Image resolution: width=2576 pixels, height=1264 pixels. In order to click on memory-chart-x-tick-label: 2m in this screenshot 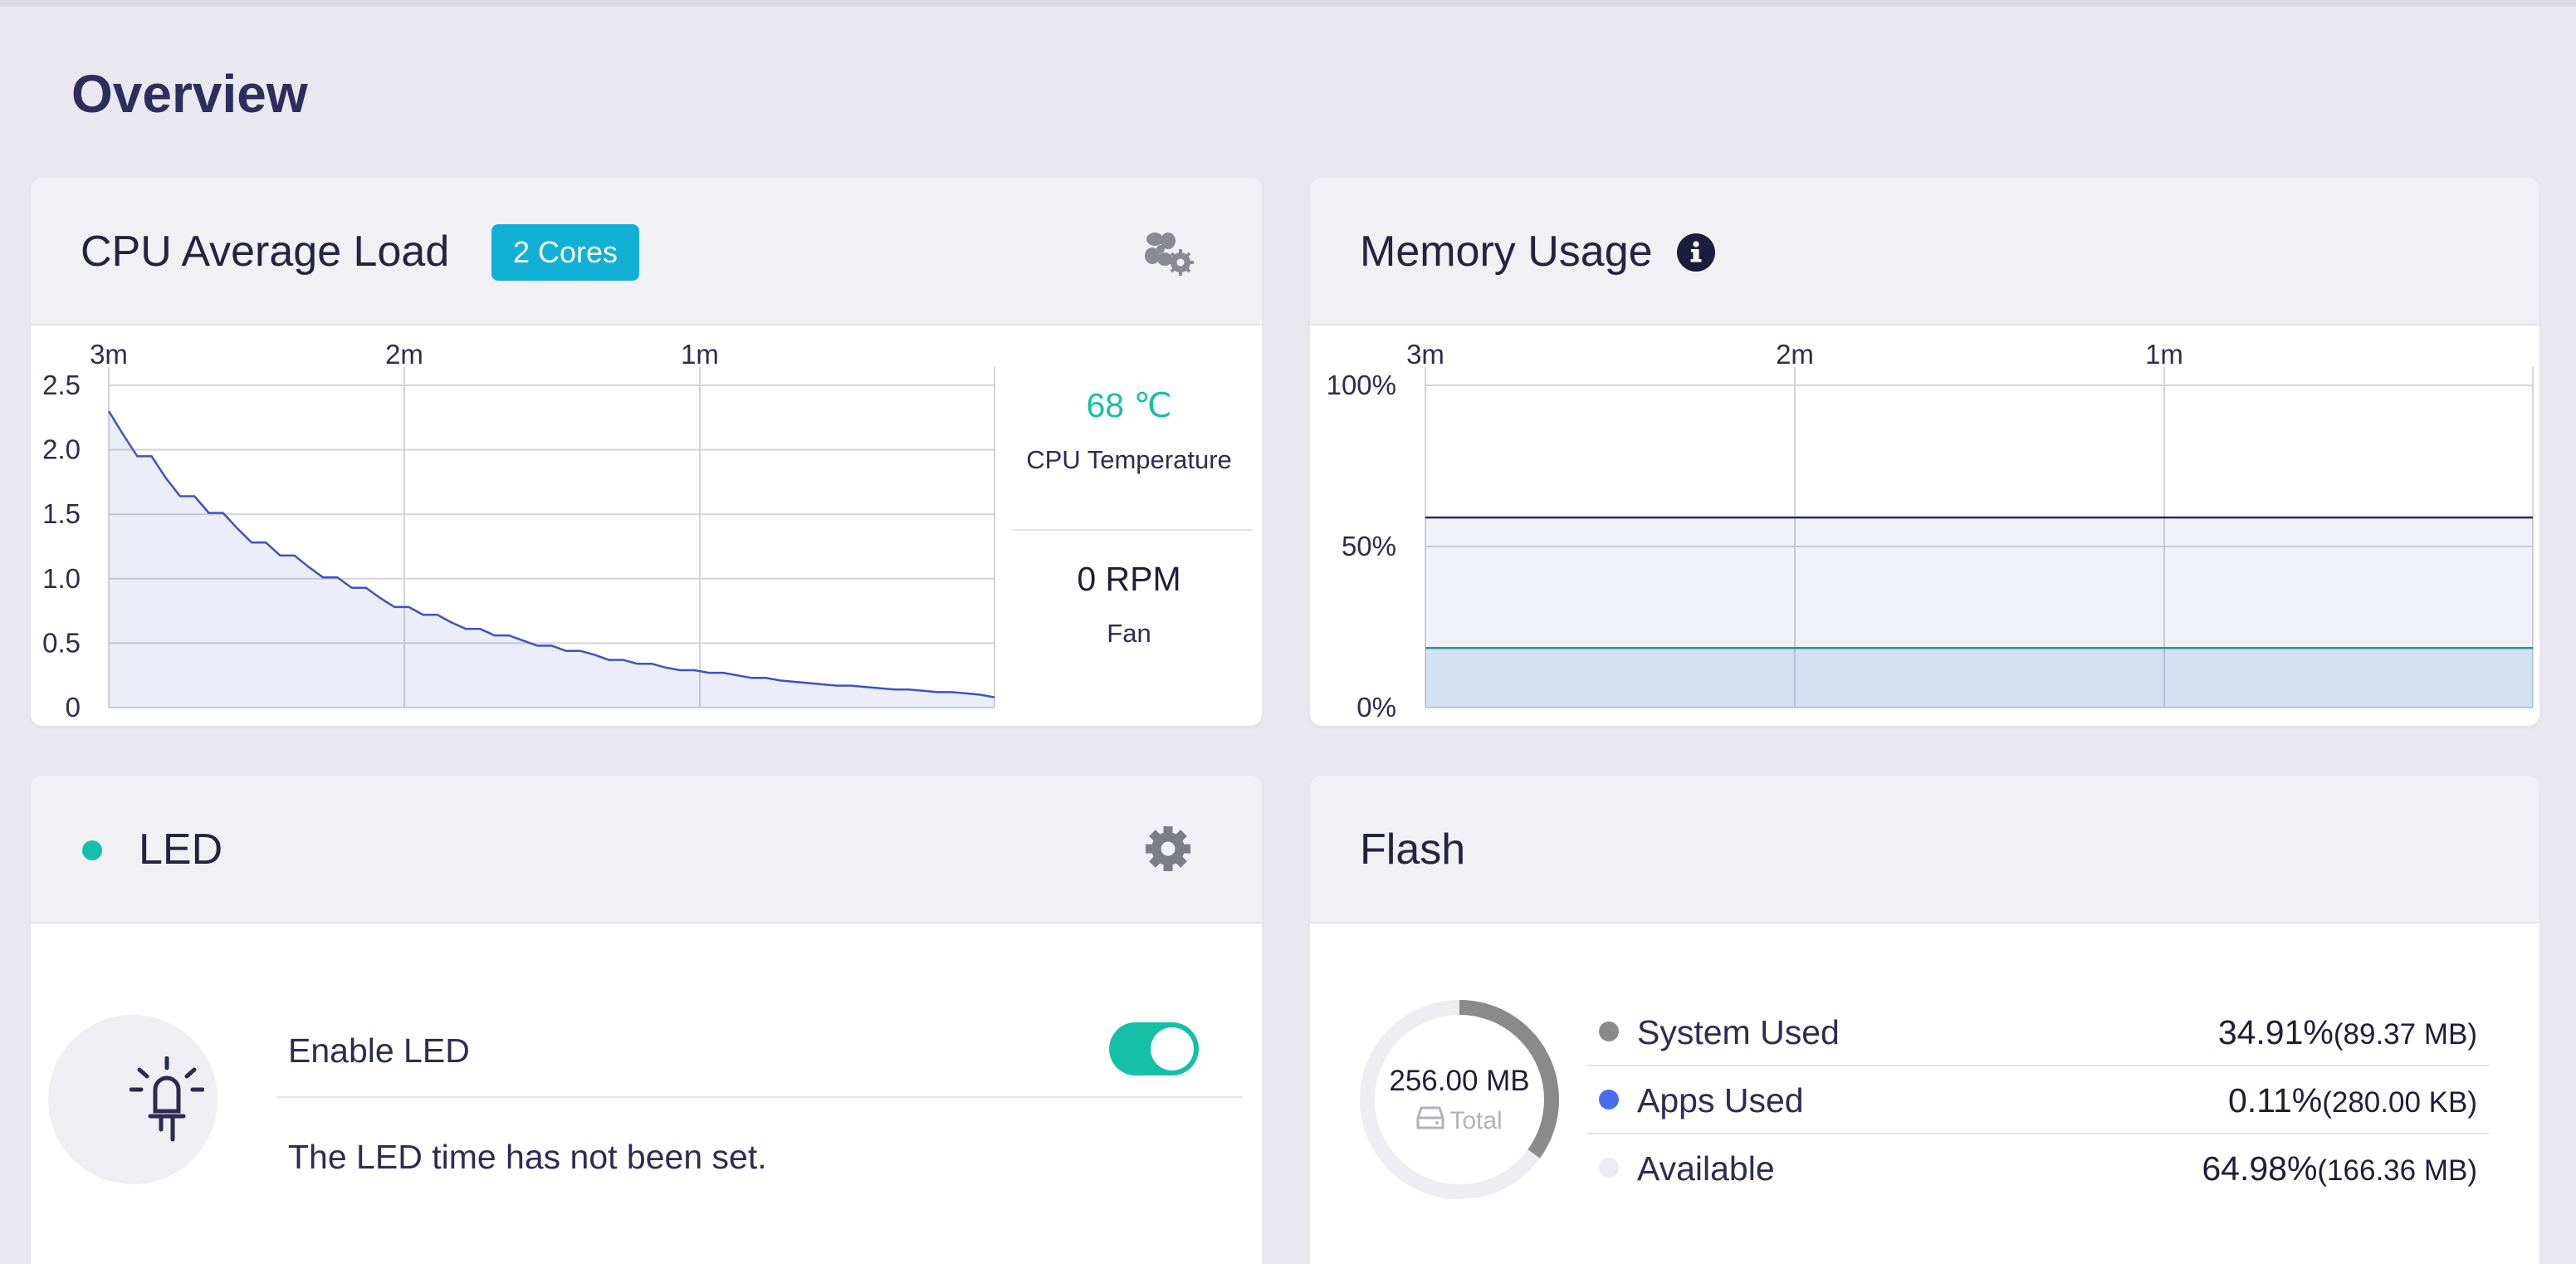, I will do `click(1795, 354)`.